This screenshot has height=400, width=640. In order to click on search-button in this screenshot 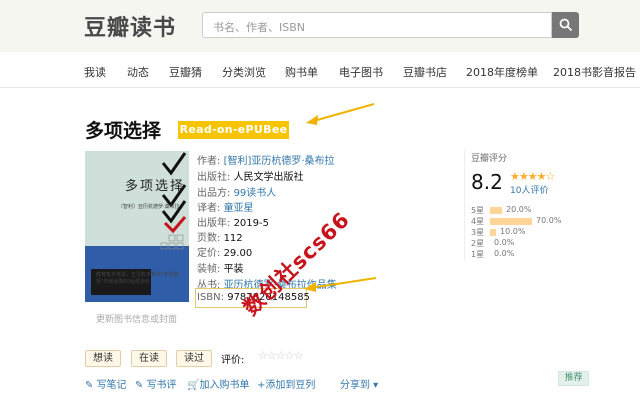, I will do `click(565, 25)`.